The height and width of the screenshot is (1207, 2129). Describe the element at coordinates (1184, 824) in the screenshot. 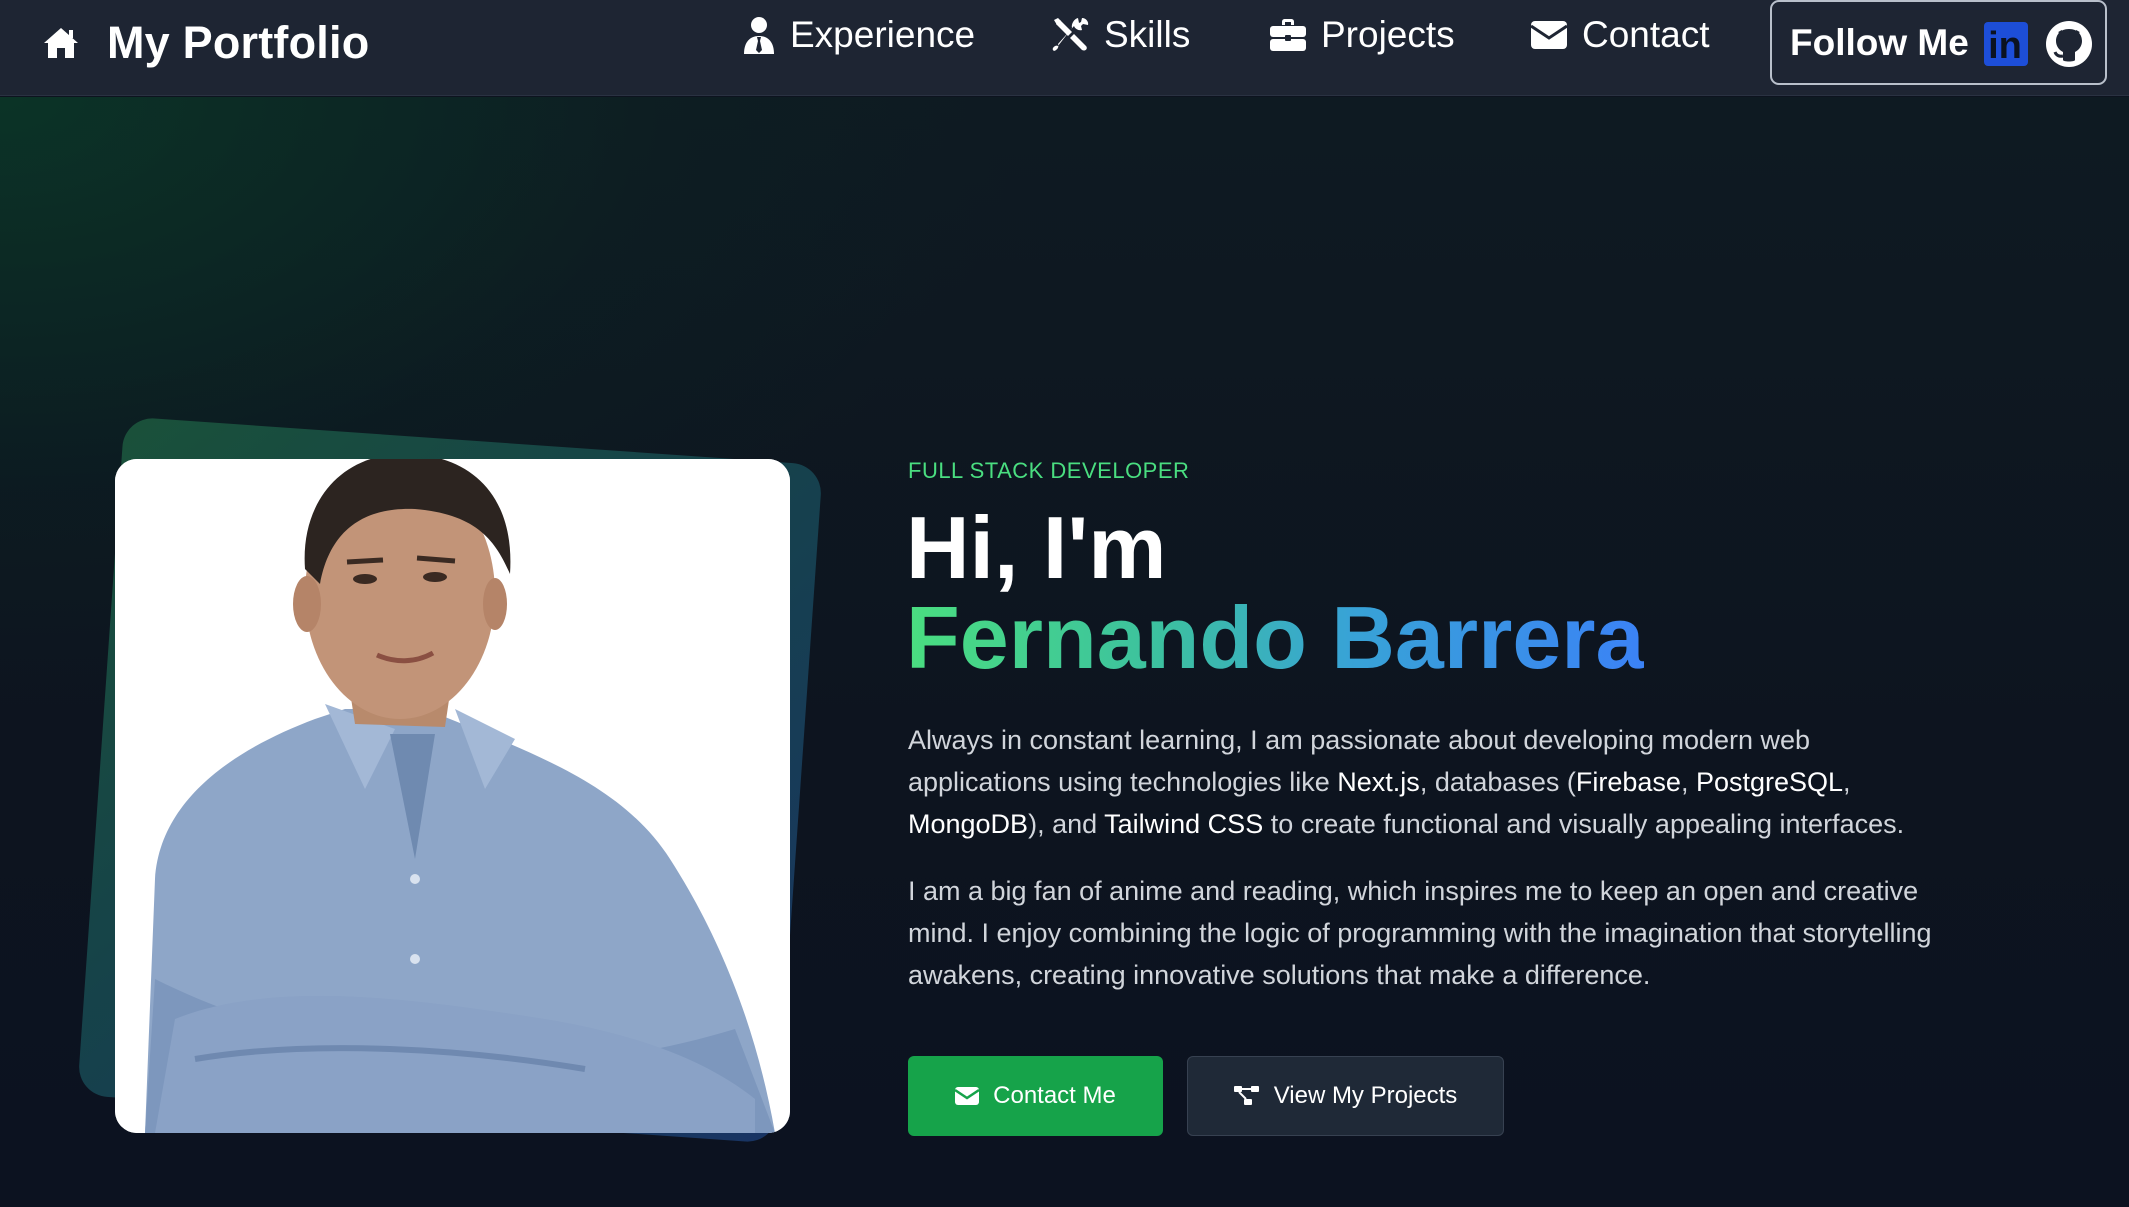

I see `tech-tailwind: Tailwind CSS` at that location.